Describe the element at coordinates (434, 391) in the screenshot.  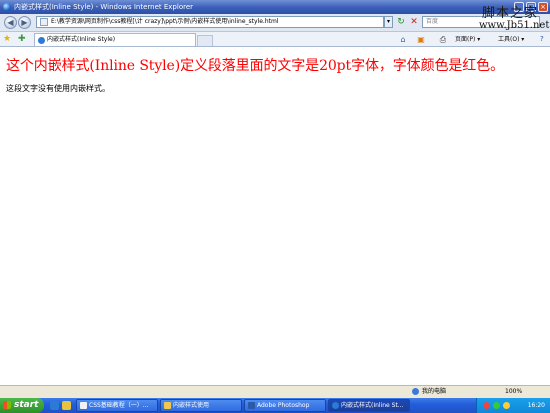
I see `security-zone: 我的电脑` at that location.